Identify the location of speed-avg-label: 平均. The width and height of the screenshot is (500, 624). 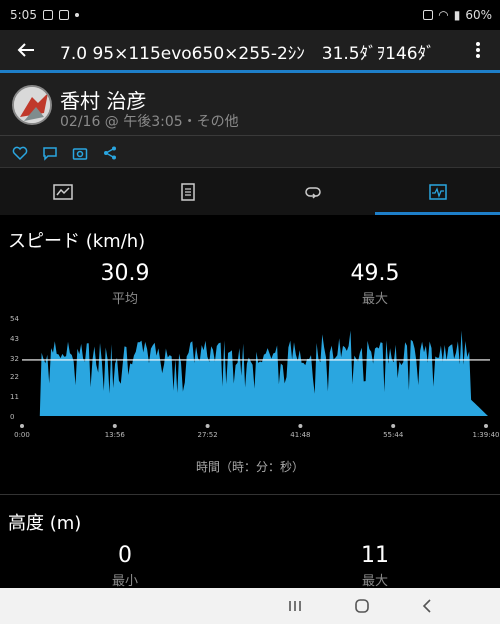
(124, 299).